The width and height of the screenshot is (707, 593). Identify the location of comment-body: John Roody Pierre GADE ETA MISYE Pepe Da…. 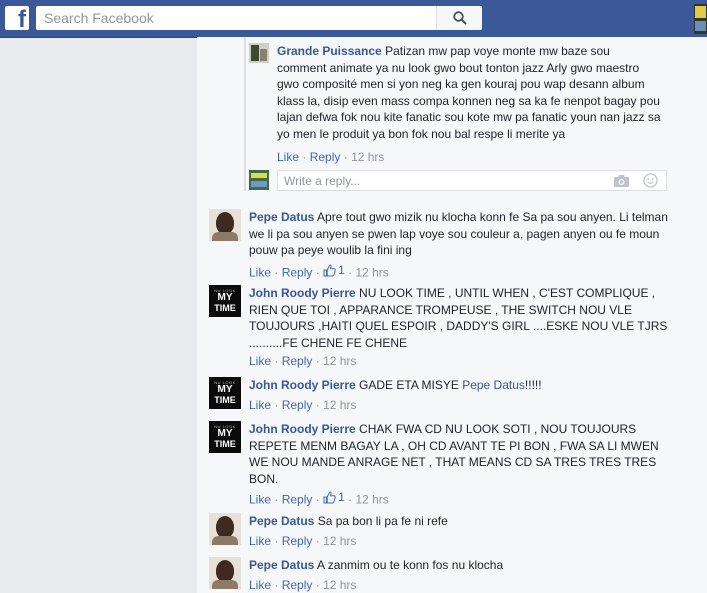
(474, 385).